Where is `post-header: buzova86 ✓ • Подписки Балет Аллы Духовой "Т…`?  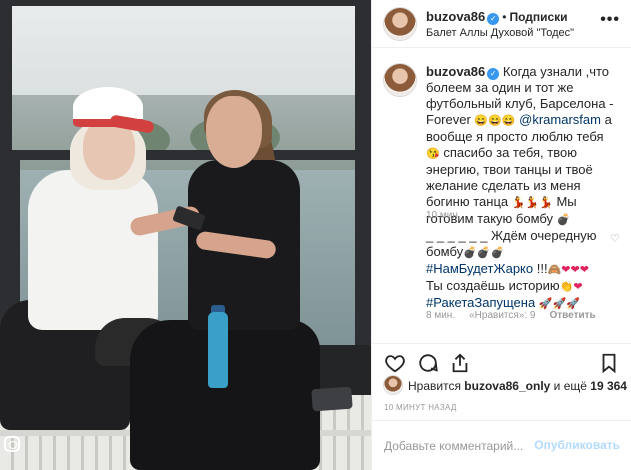
post-header: buzova86 ✓ • Подписки Балет Аллы Духовой "Т… is located at coordinates (501, 24).